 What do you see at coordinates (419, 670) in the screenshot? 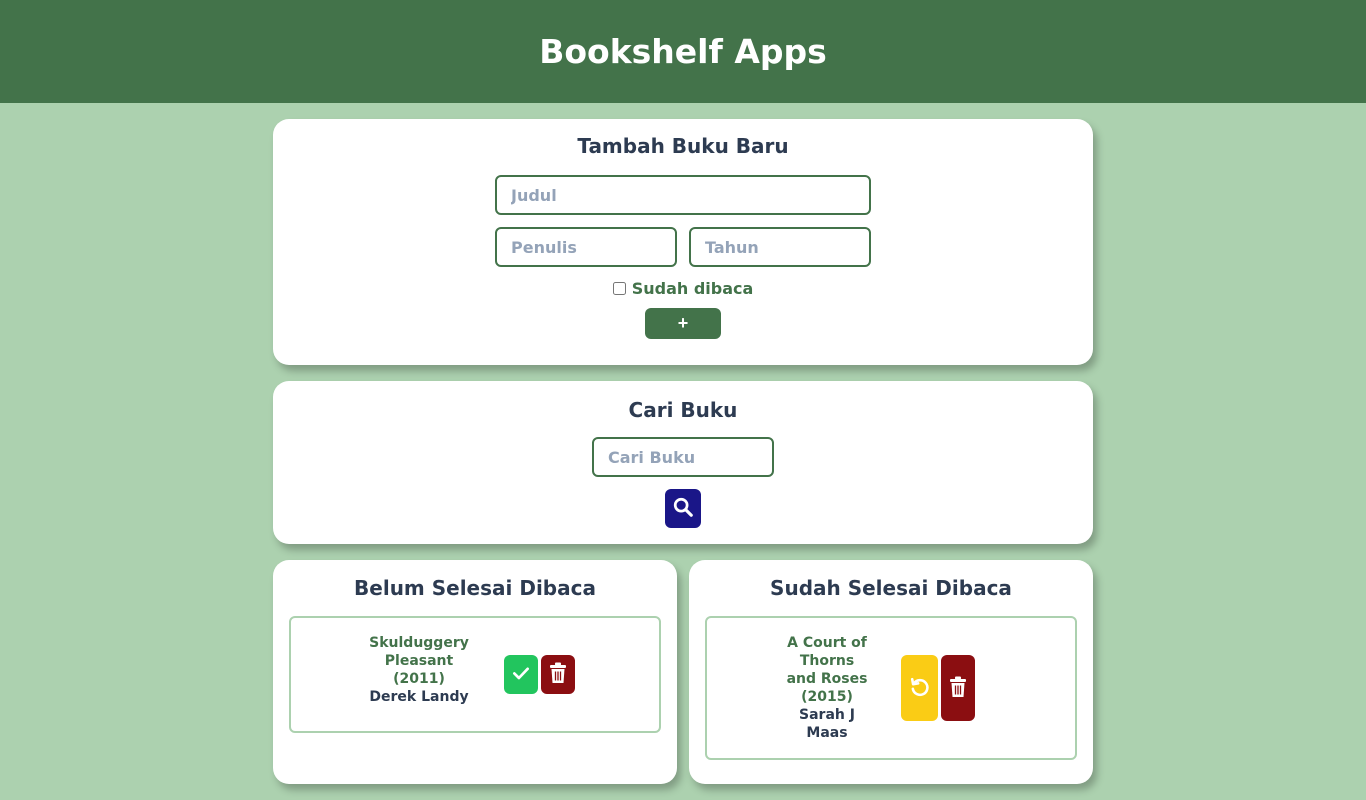
I see `book-info: Skulduggery Pleasant (2011) Derek Landy` at bounding box center [419, 670].